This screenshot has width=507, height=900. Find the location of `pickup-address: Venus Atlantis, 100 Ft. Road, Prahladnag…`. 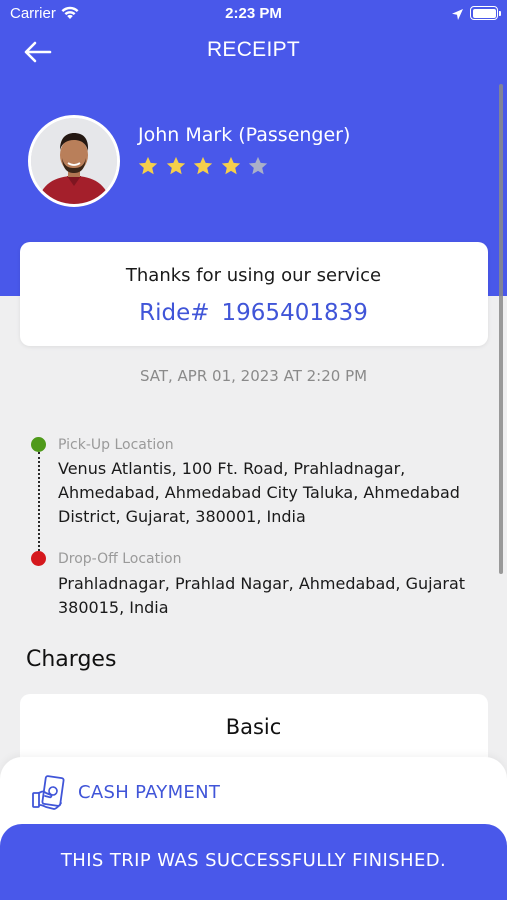

pickup-address: Venus Atlantis, 100 Ft. Road, Prahladnag… is located at coordinates (259, 492).